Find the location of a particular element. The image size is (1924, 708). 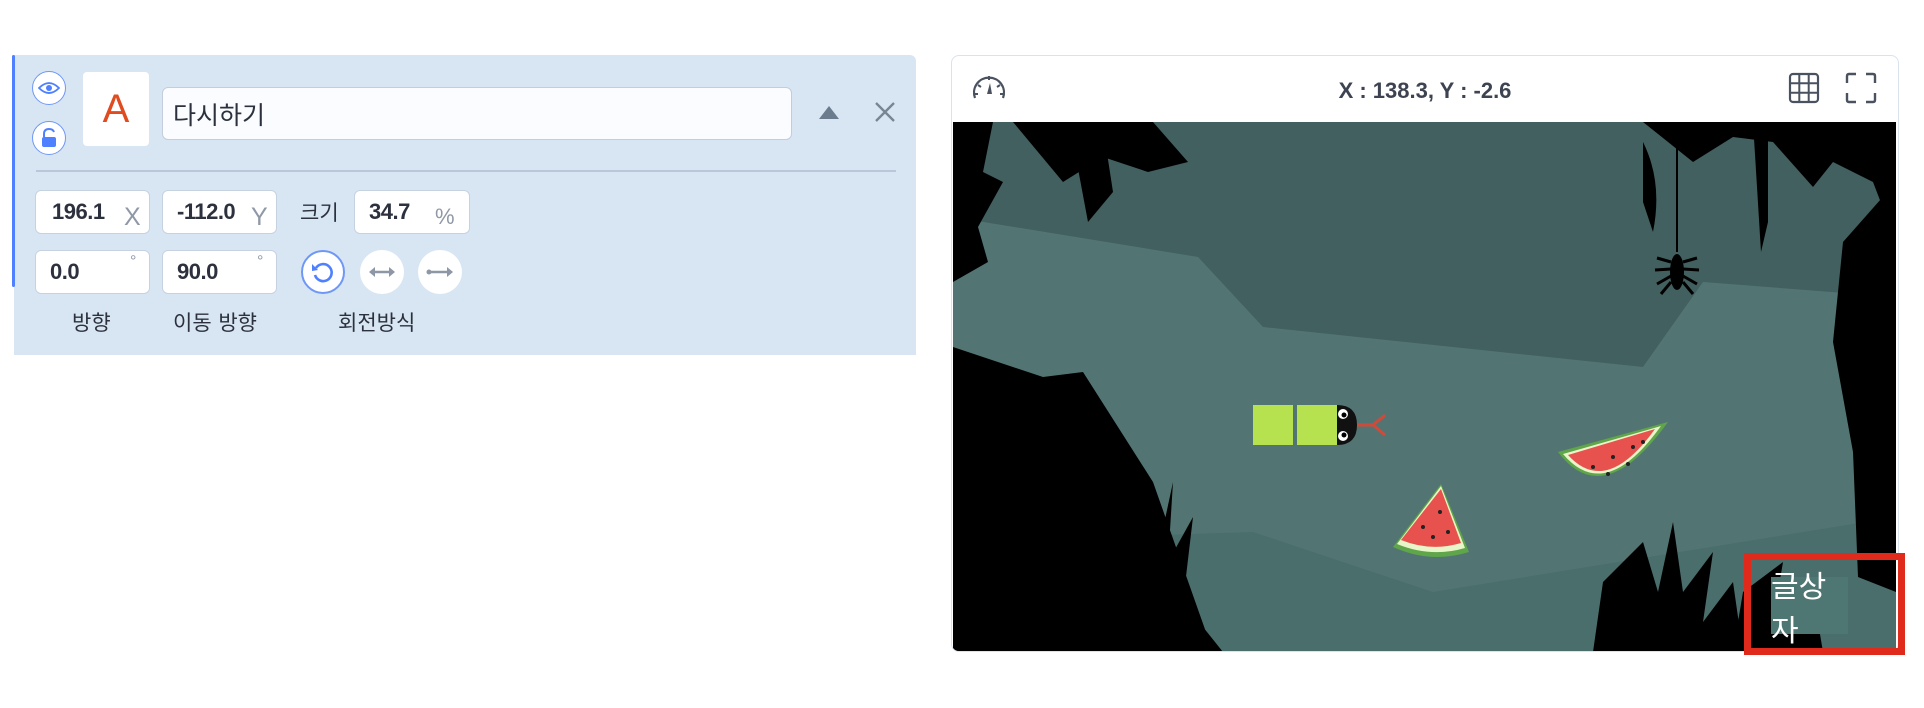

move-direction-degree-symbol: ° is located at coordinates (260, 261).